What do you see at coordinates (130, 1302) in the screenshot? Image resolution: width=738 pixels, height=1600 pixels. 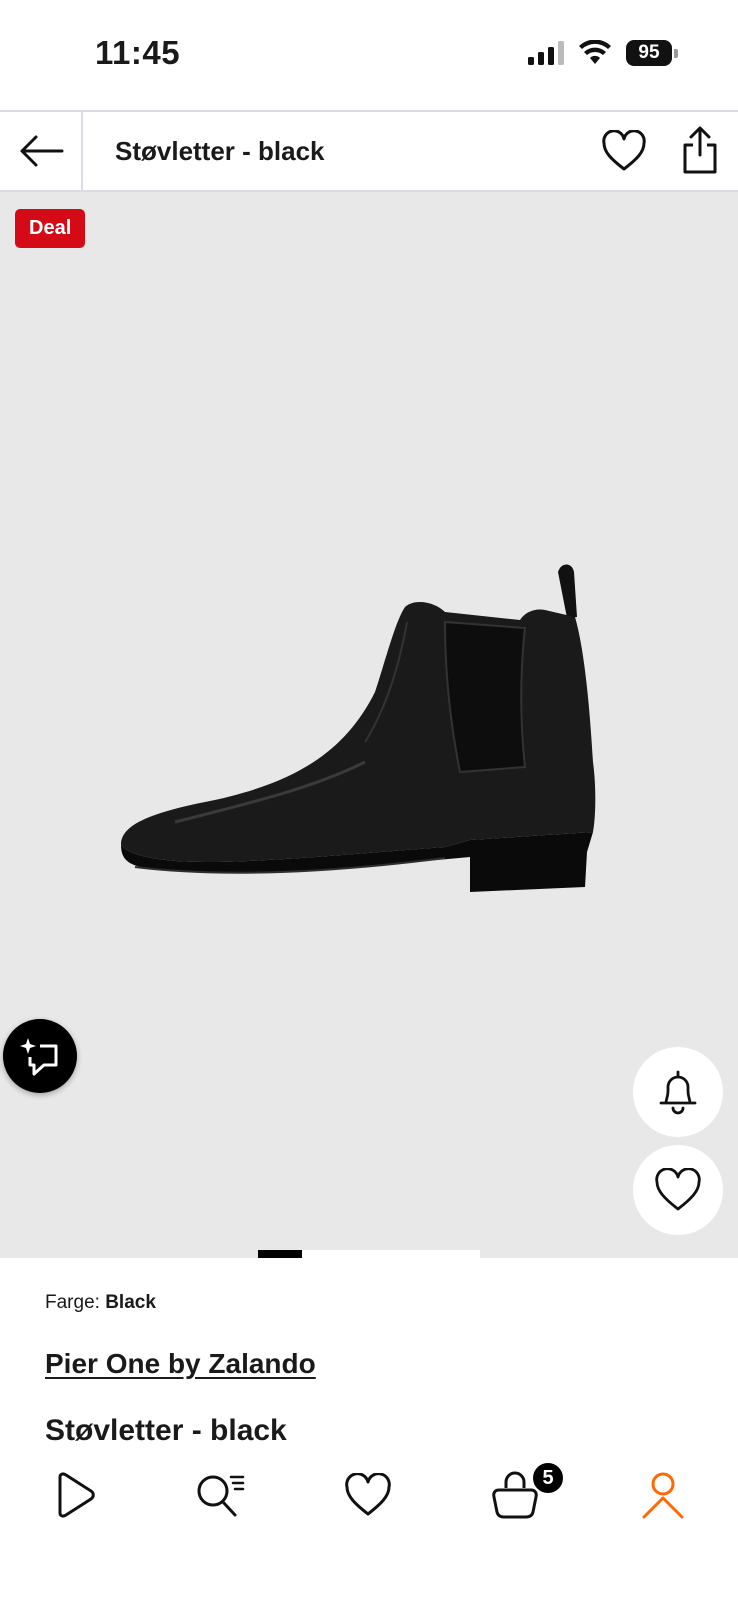 I see `color-value: Black` at bounding box center [130, 1302].